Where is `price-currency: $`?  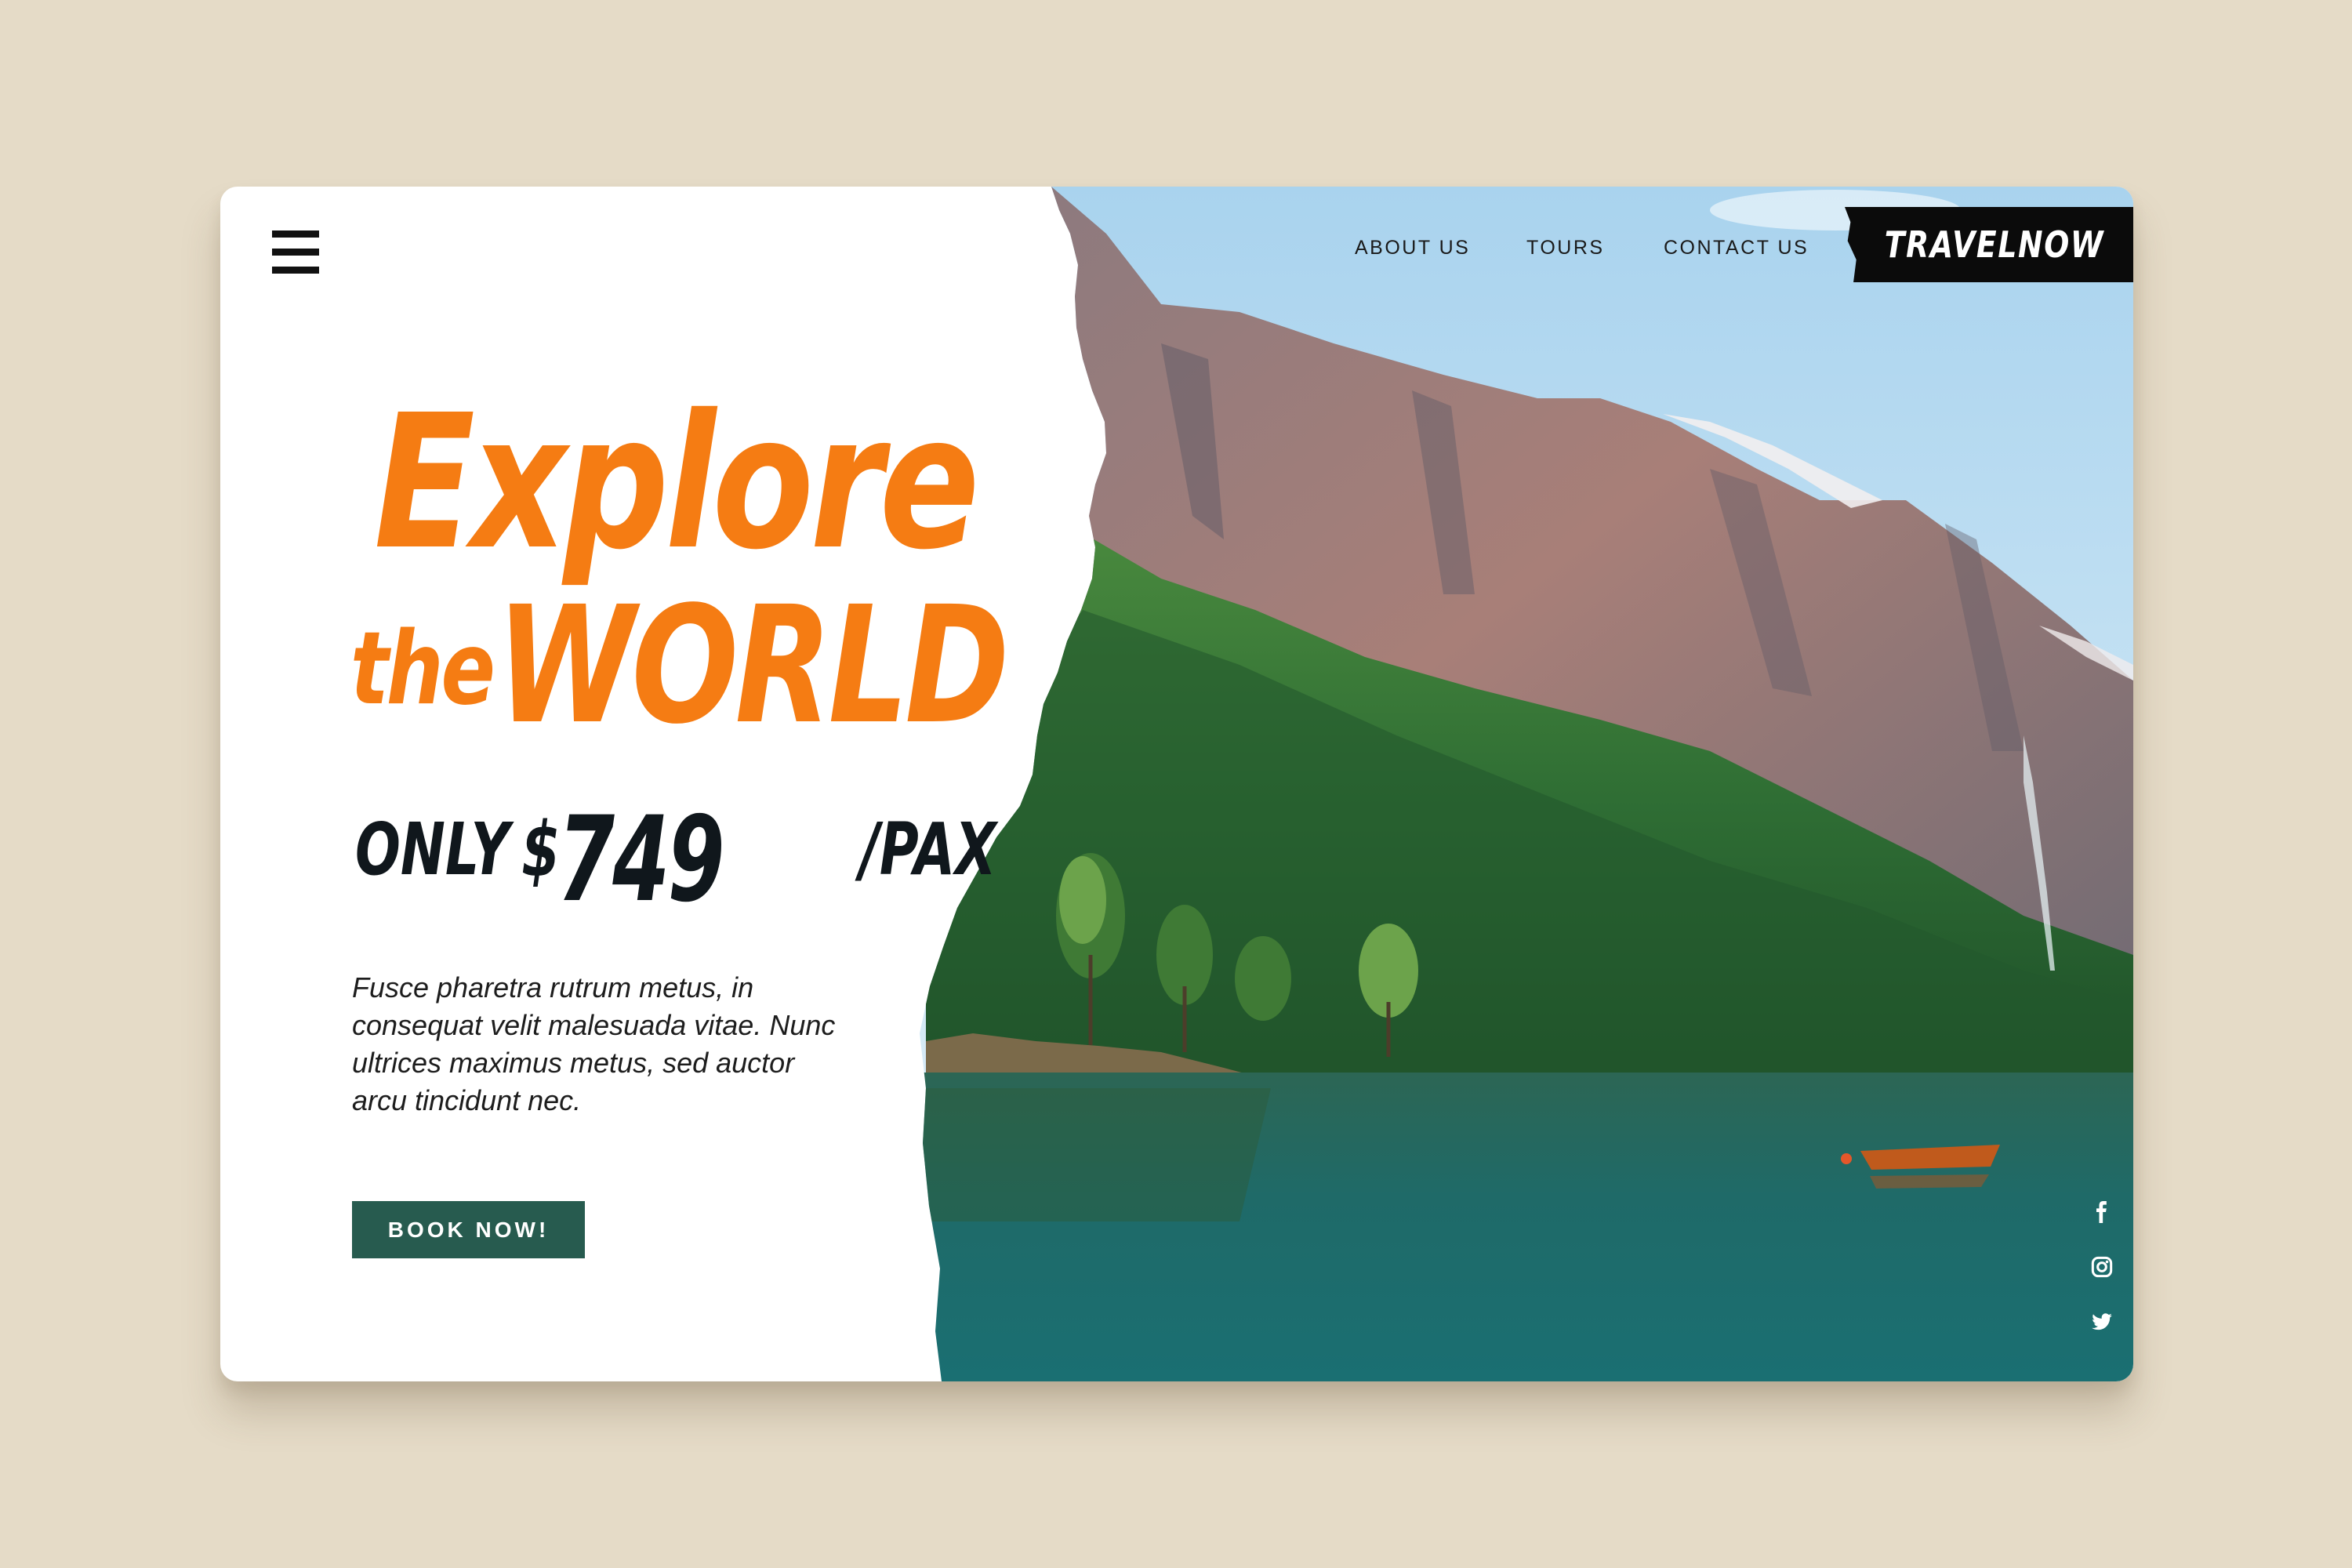 price-currency: $ is located at coordinates (541, 850).